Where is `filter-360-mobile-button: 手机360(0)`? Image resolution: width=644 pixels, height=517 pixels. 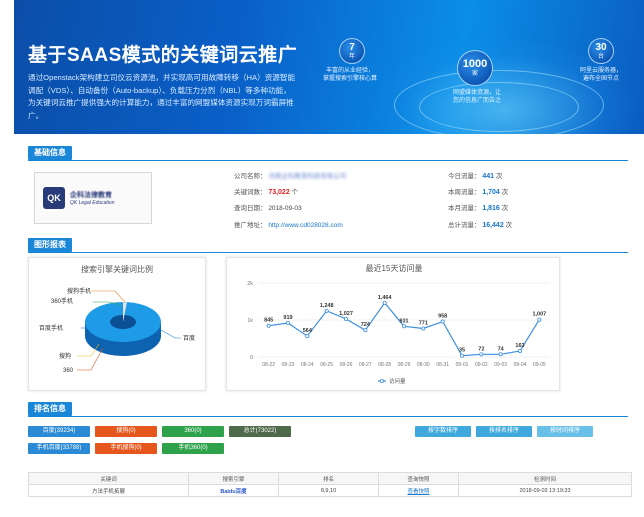 filter-360-mobile-button: 手机360(0) is located at coordinates (193, 448).